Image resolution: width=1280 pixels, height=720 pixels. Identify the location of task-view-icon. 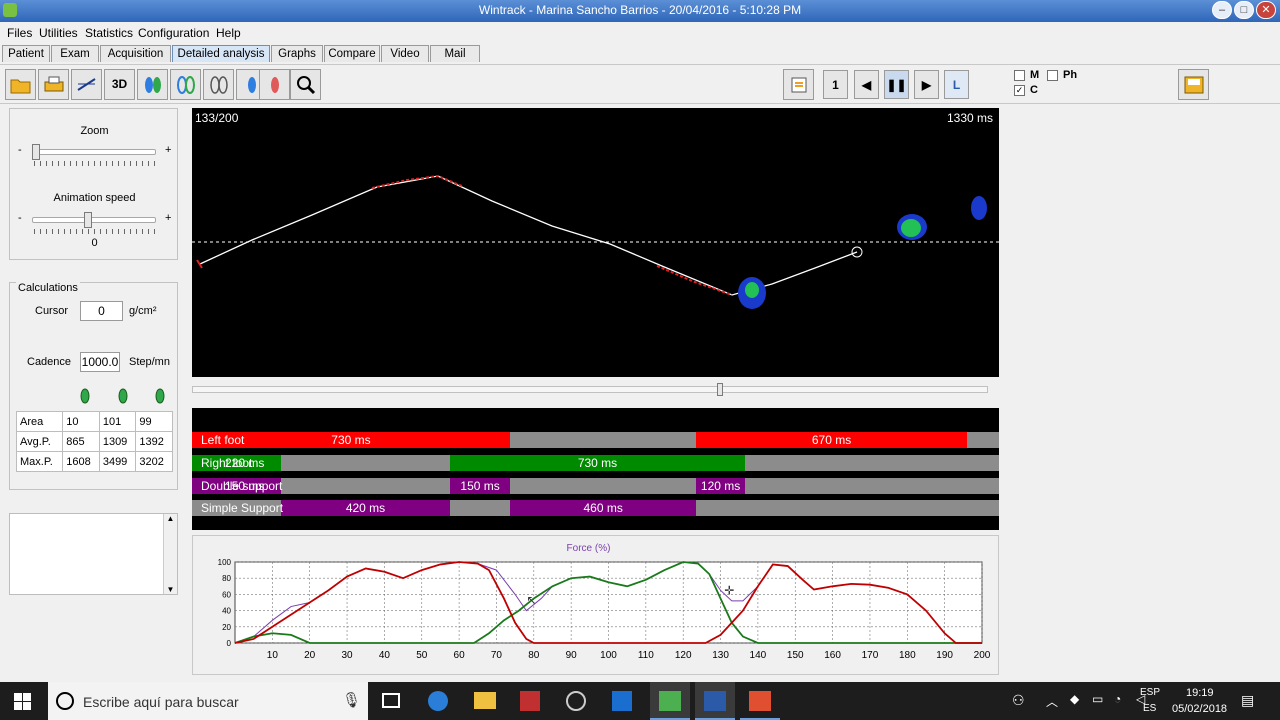
(391, 700).